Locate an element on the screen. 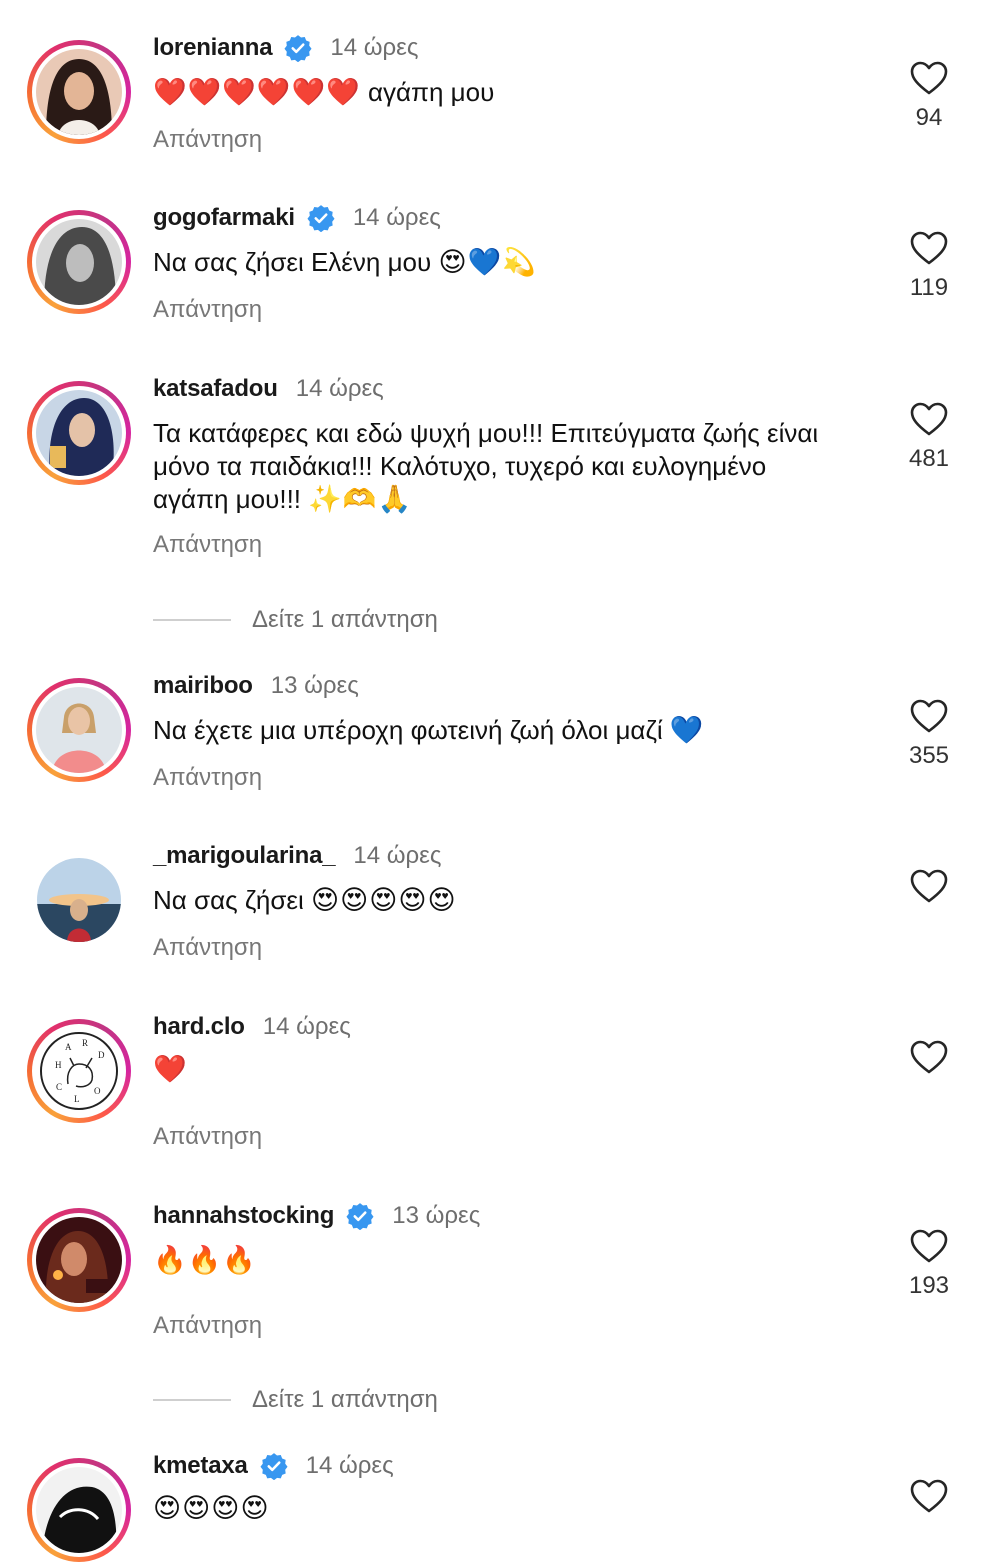  emoji-text: 😍😍😍😍😍 is located at coordinates (383, 900).